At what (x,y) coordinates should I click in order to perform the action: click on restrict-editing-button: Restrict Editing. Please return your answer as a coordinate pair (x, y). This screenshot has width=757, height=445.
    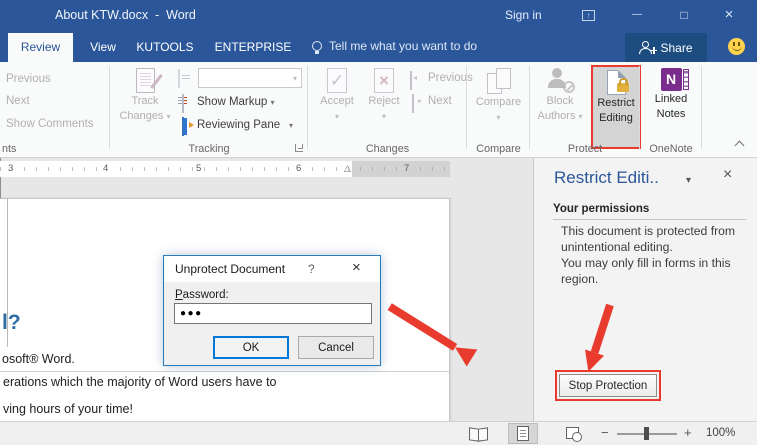
    Looking at the image, I should click on (616, 97).